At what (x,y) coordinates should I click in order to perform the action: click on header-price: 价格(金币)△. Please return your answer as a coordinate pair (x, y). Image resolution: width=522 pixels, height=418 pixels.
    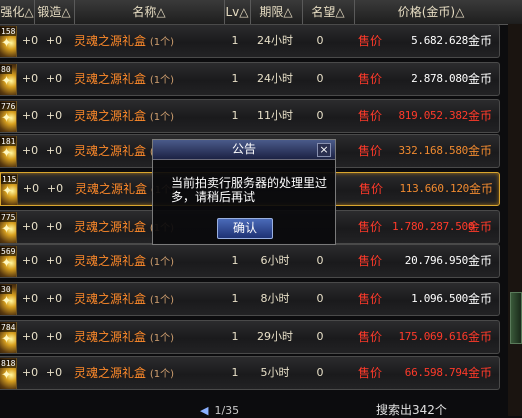
    Looking at the image, I should click on (431, 12).